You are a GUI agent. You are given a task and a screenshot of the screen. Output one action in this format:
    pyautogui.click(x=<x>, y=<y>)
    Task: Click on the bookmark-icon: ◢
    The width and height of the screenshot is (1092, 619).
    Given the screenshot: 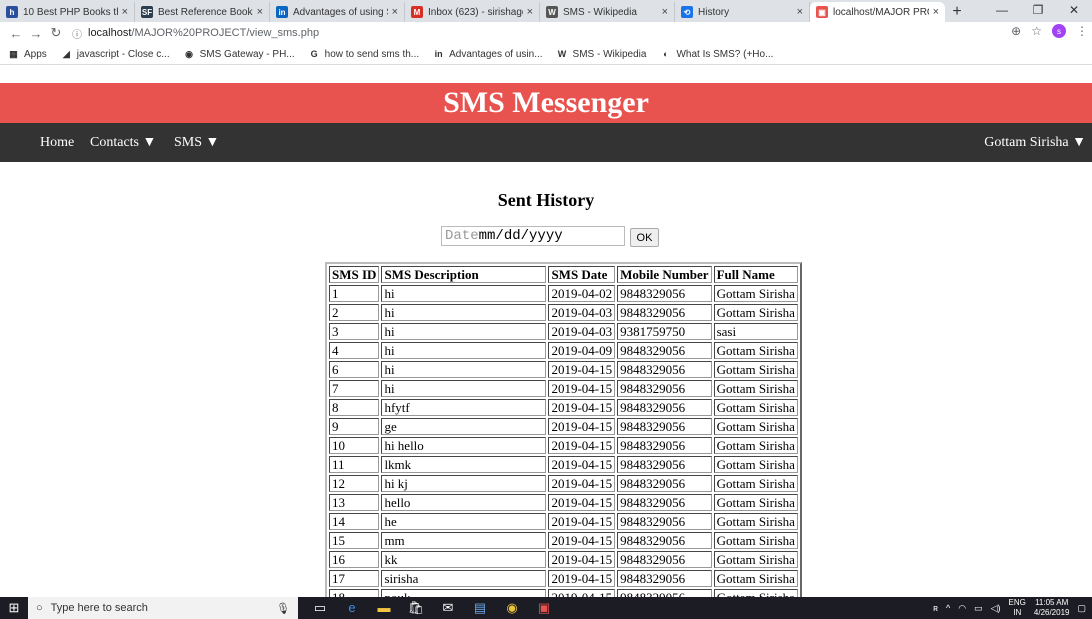 What is the action you would take?
    pyautogui.click(x=66, y=53)
    